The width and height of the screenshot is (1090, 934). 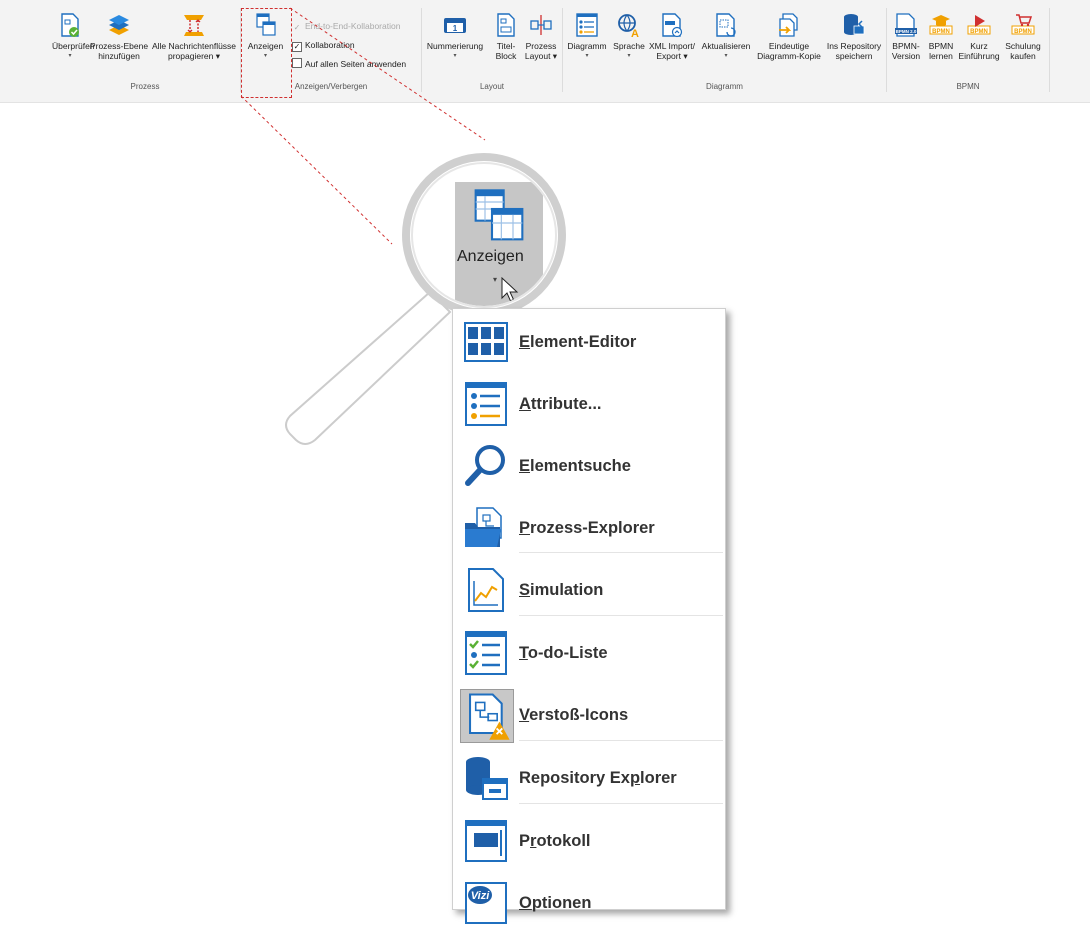 I want to click on show-panels-icon, so click(x=499, y=215).